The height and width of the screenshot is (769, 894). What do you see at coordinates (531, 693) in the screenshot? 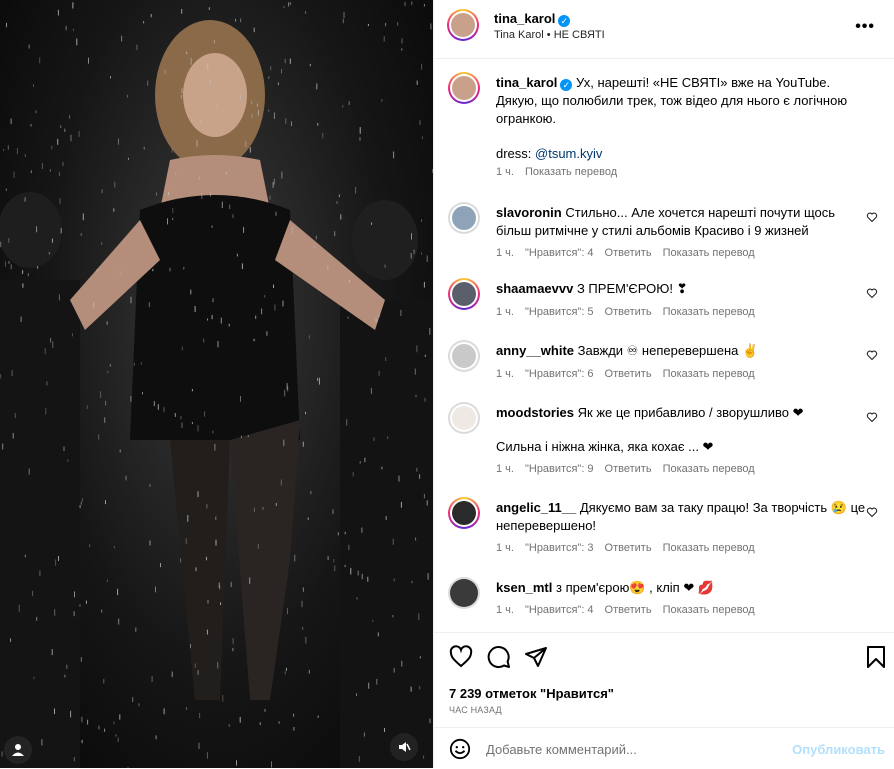
I see `likes-count: 7 239 отметок "Нравится"` at bounding box center [531, 693].